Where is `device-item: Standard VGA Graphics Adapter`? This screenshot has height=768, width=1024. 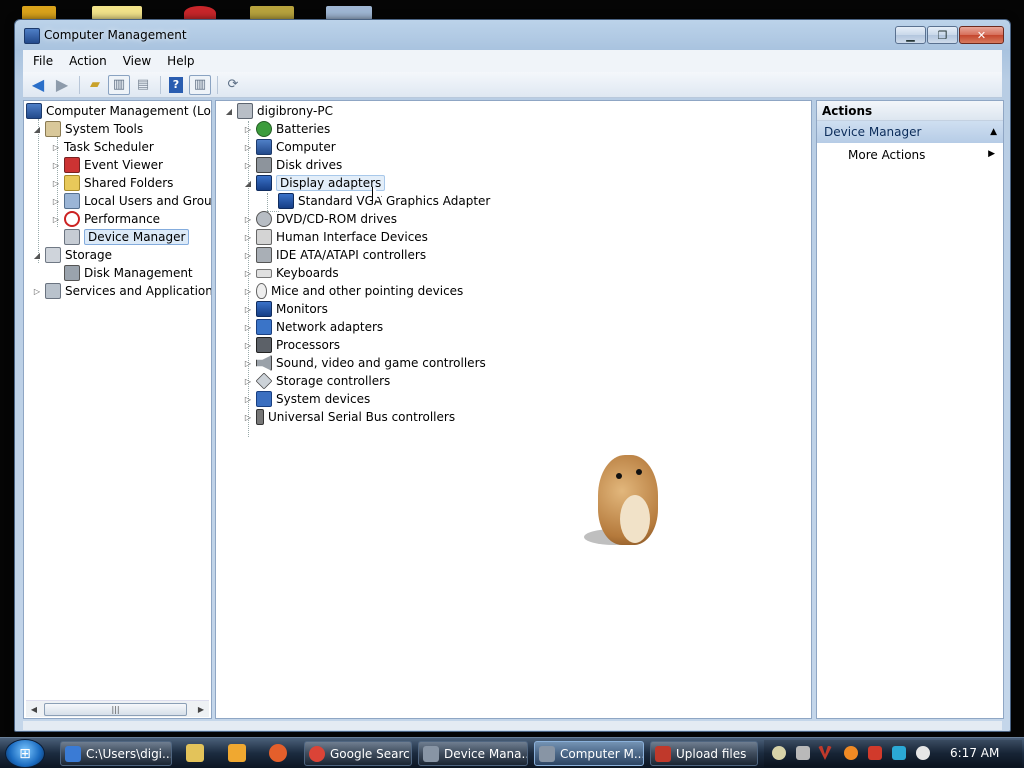
device-item: Standard VGA Graphics Adapter is located at coordinates (384, 201).